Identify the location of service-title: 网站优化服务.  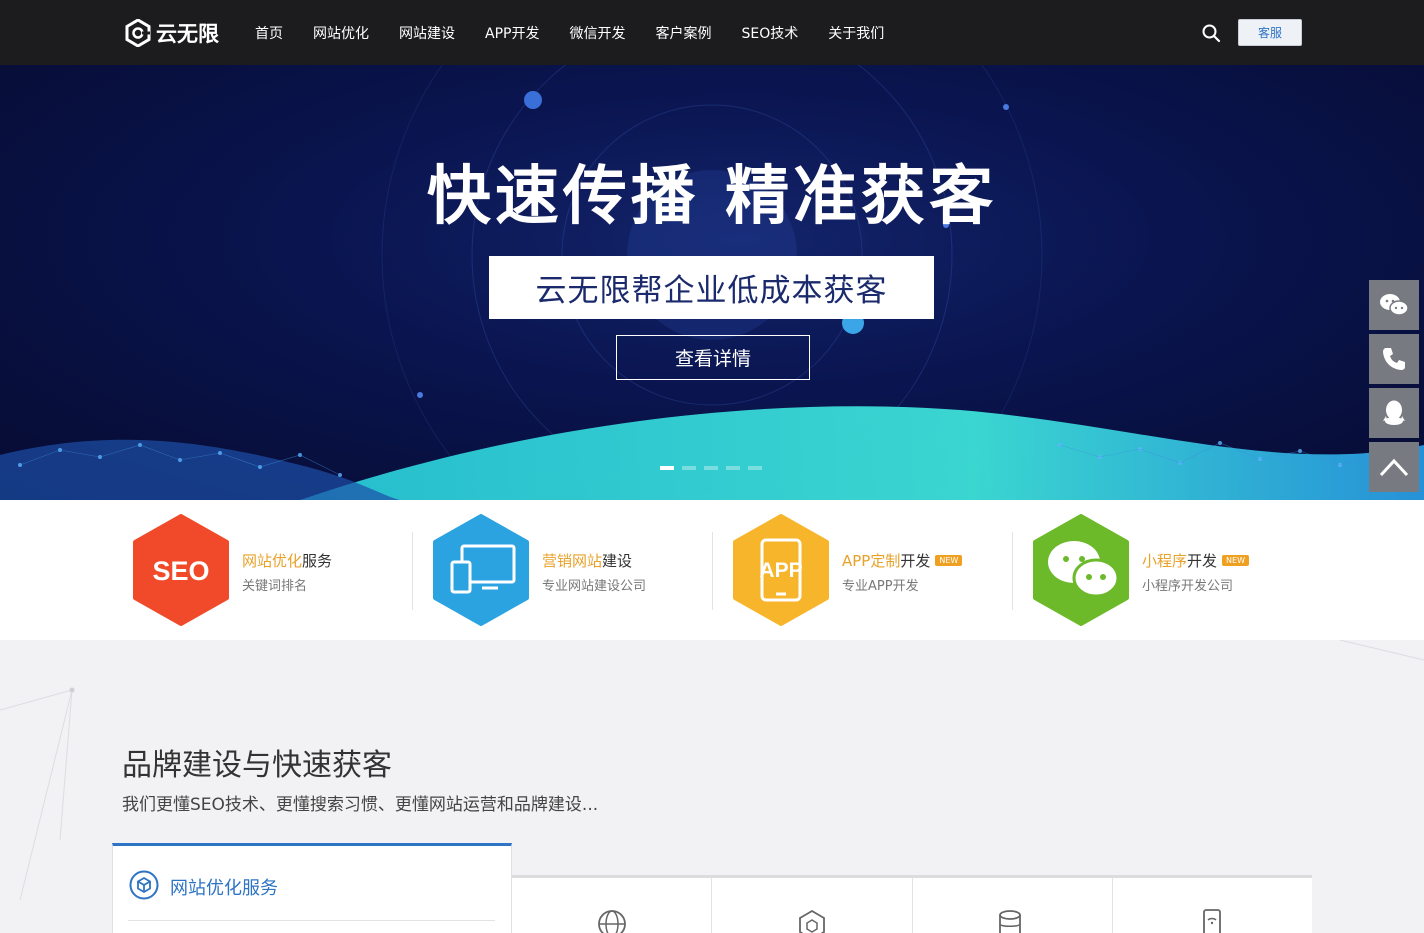
(287, 561).